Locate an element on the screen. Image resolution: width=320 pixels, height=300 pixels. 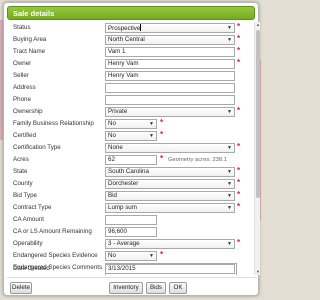
phone-row: Phone is located at coordinates (130, 100).